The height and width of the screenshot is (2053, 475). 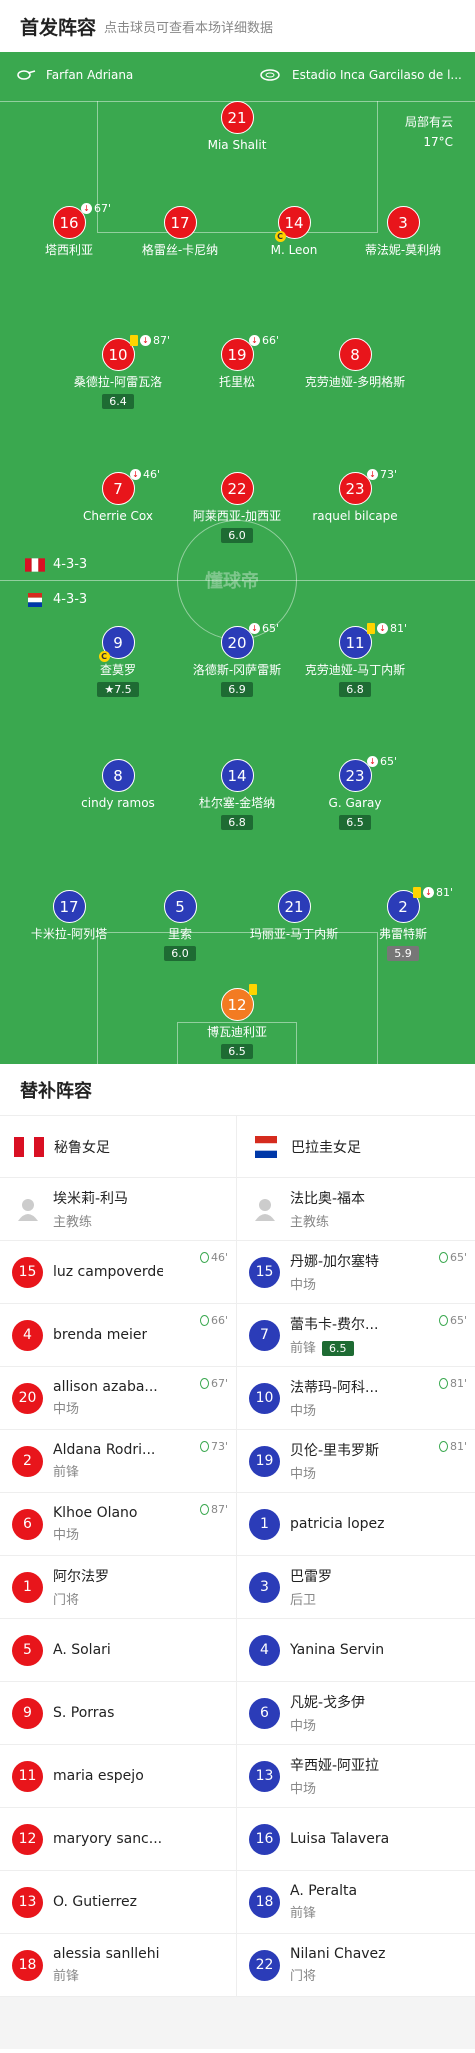 I want to click on jersey: 9C, so click(x=116, y=644).